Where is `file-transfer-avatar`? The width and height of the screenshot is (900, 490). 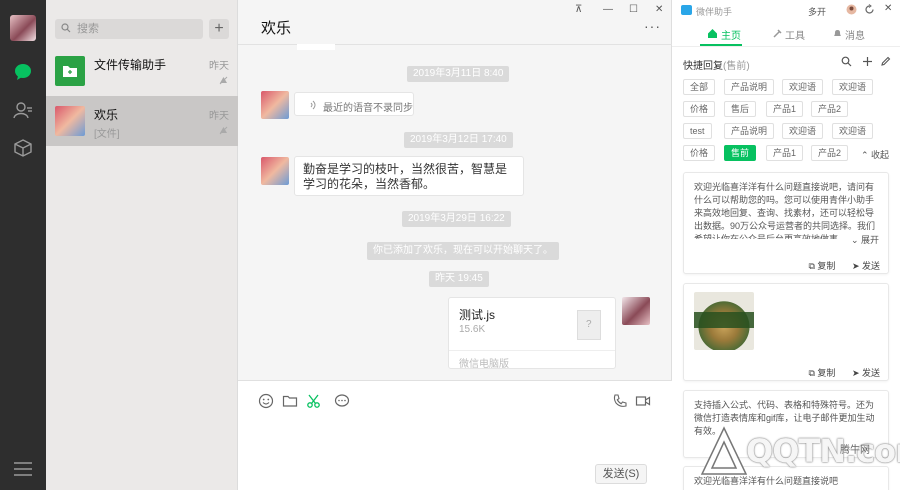
file-transfer-avatar is located at coordinates (70, 71).